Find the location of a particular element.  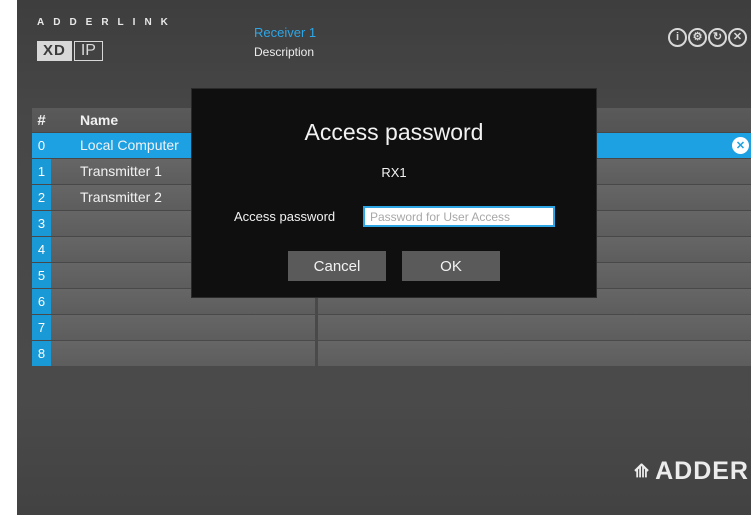

close-icon: ✕ is located at coordinates (737, 37).